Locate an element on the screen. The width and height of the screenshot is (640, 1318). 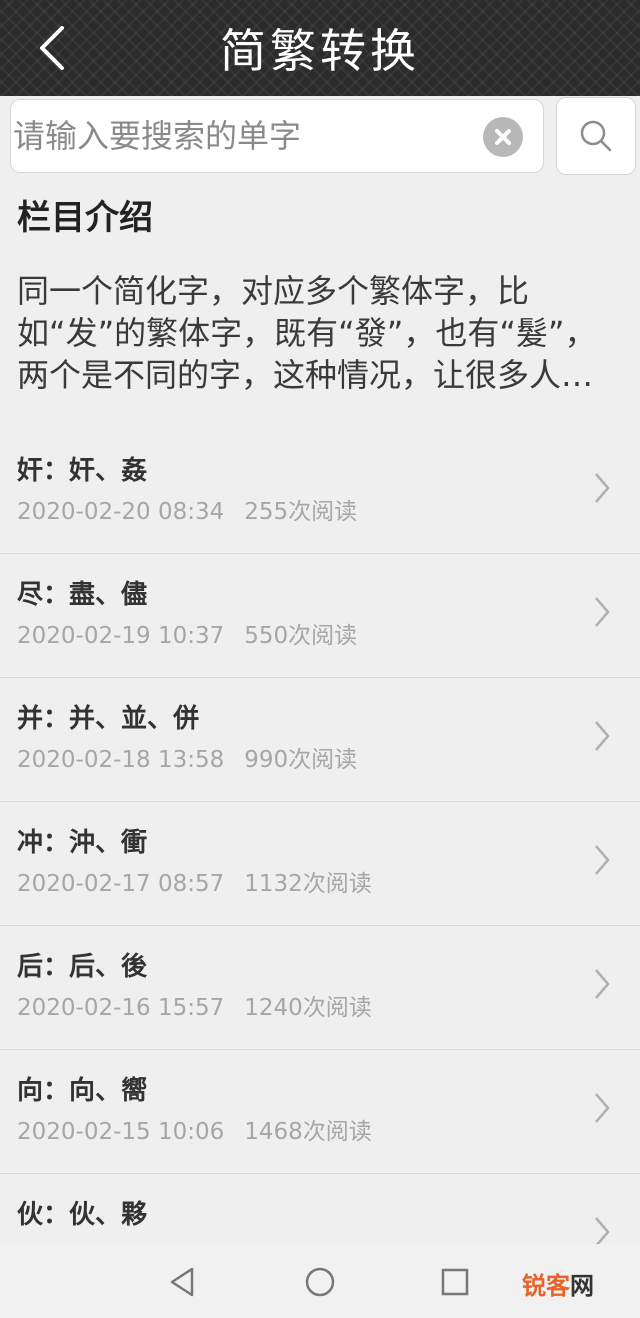
clear-search-button is located at coordinates (503, 137).